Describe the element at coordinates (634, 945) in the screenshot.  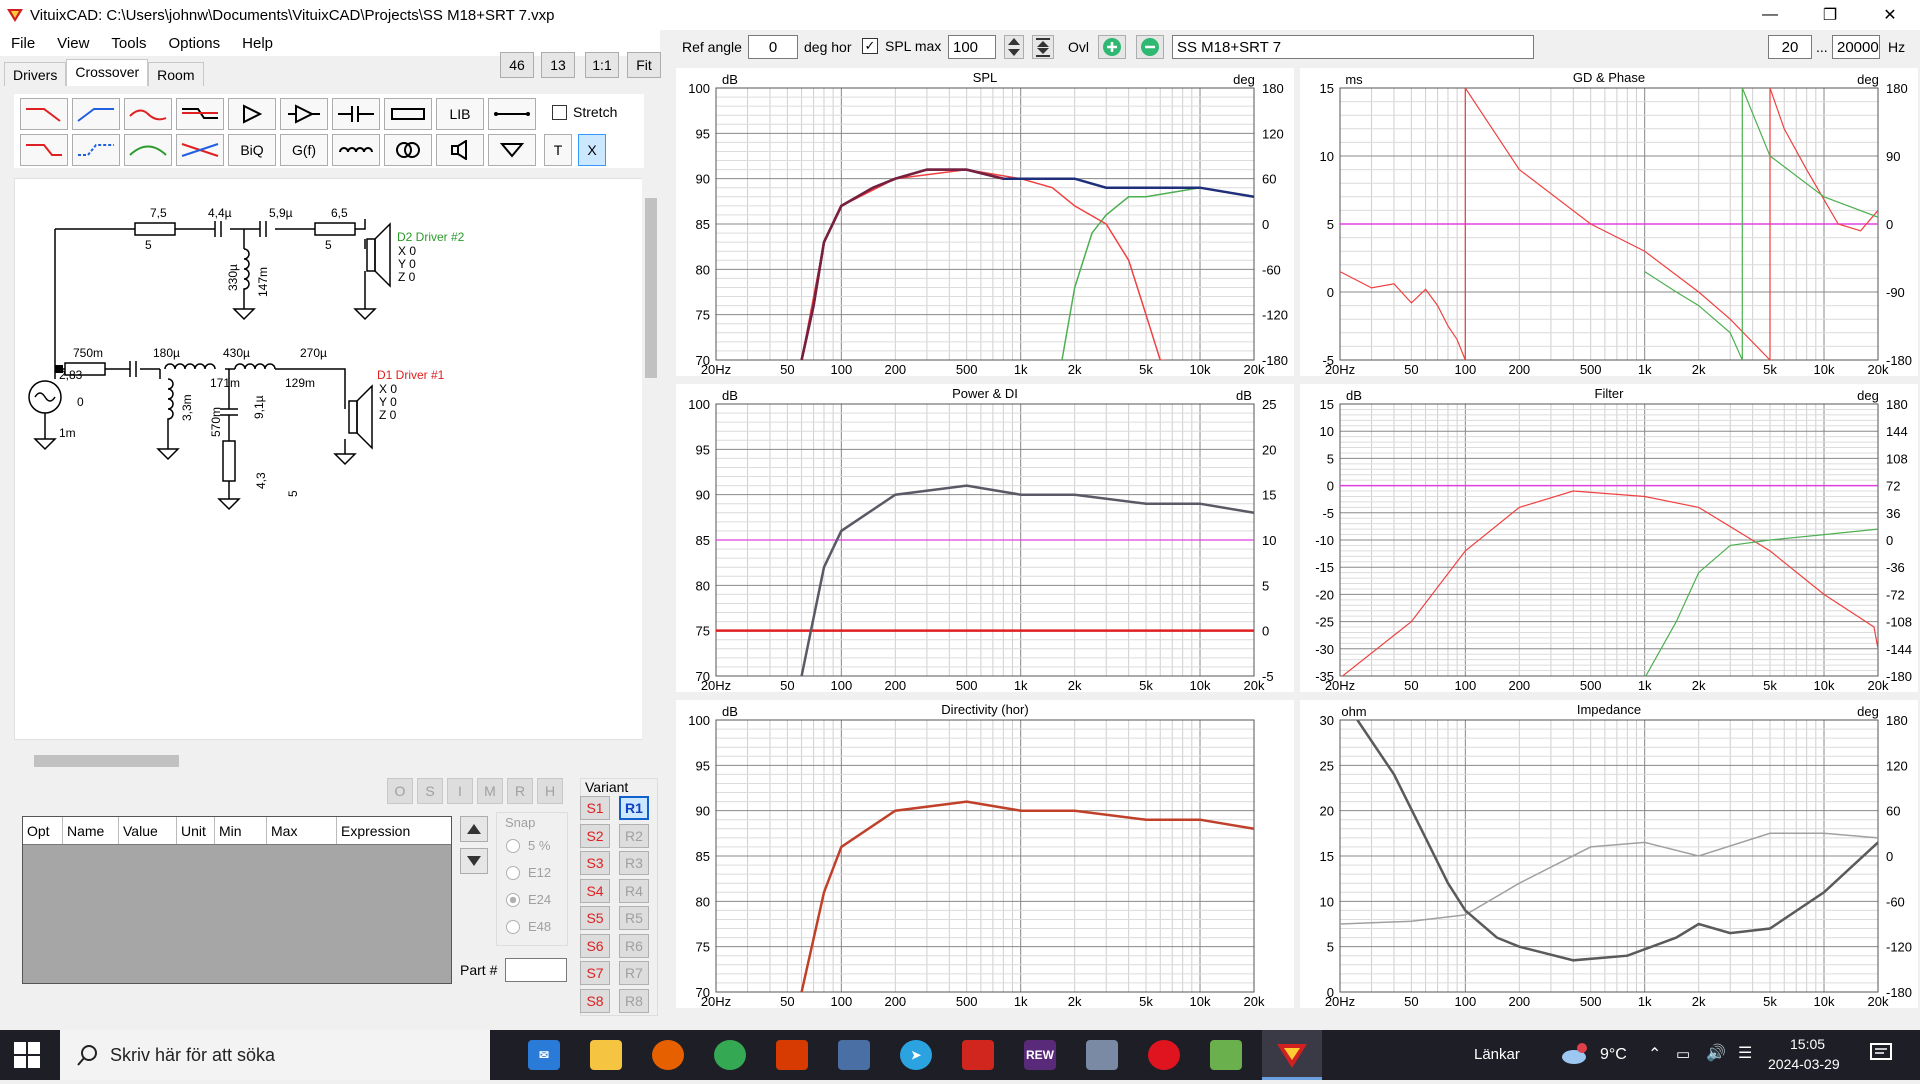
I see `variant-r6-button: R6` at that location.